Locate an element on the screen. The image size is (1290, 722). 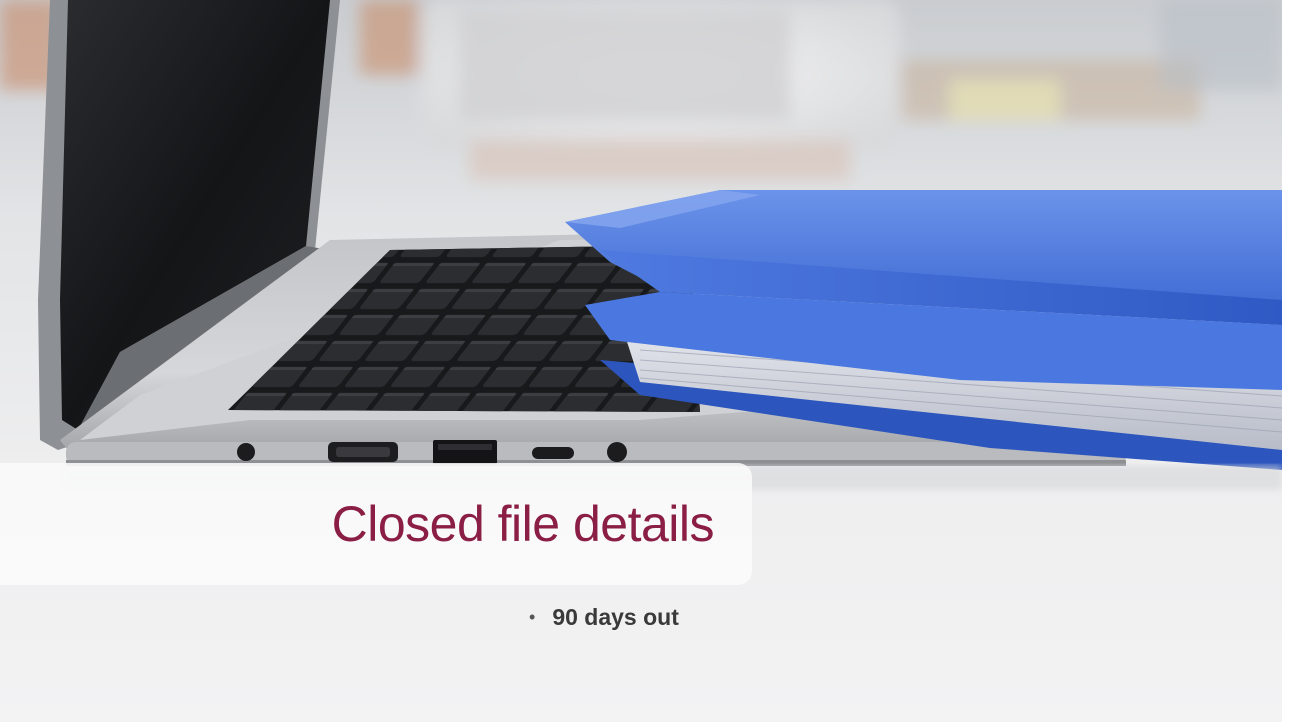
bullet-list: • 90 days out is located at coordinates (604, 617).